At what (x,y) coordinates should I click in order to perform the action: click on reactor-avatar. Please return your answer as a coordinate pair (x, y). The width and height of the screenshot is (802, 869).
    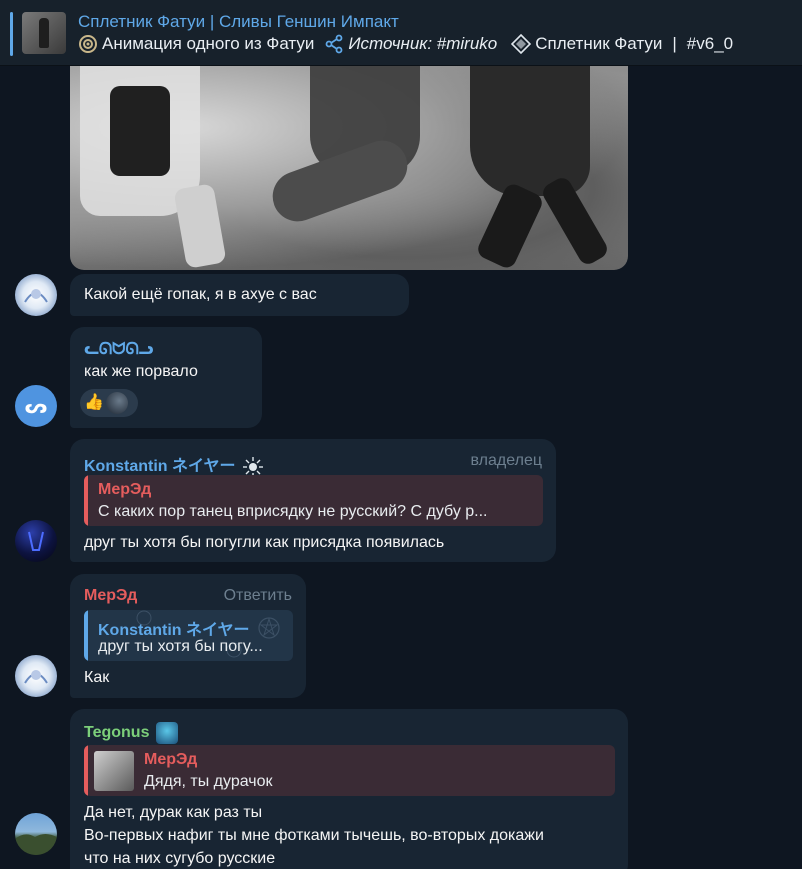
    Looking at the image, I should click on (116, 403).